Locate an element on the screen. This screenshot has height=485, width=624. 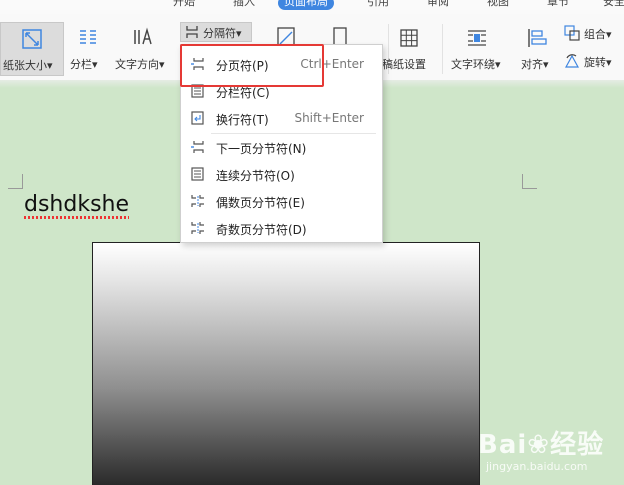
align-button: 对齐▾ is located at coordinates (537, 49).